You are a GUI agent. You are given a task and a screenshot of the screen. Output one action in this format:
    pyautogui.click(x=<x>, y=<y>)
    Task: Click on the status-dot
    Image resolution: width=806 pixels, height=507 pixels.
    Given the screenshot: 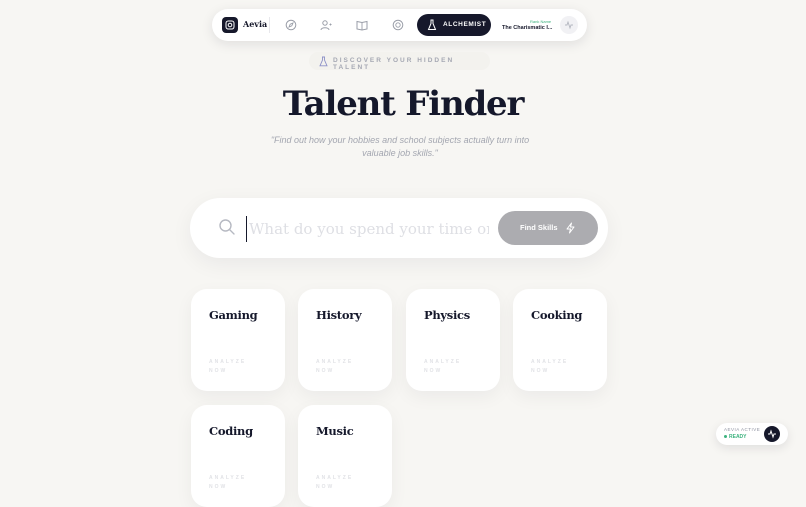 What is the action you would take?
    pyautogui.click(x=725, y=437)
    